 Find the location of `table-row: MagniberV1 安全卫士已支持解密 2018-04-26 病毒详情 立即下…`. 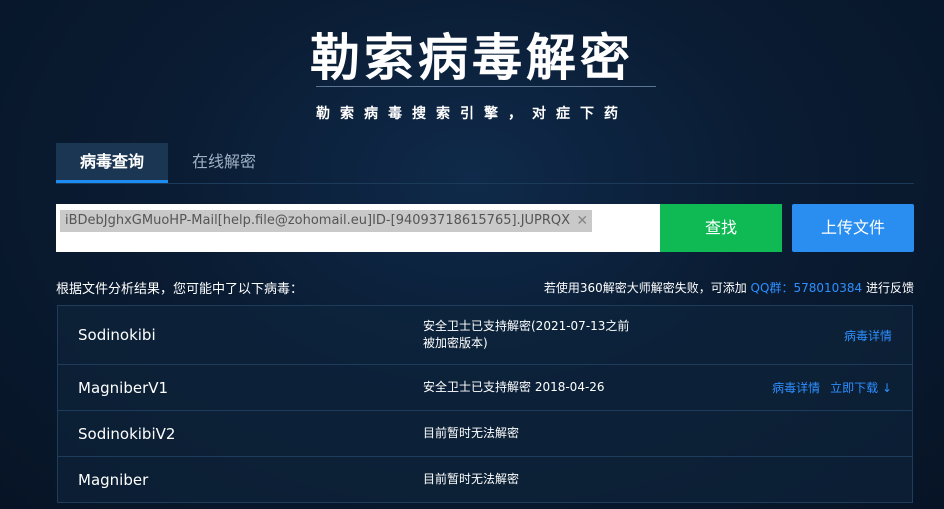

table-row: MagniberV1 安全卫士已支持解密 2018-04-26 病毒详情 立即下… is located at coordinates (485, 387).